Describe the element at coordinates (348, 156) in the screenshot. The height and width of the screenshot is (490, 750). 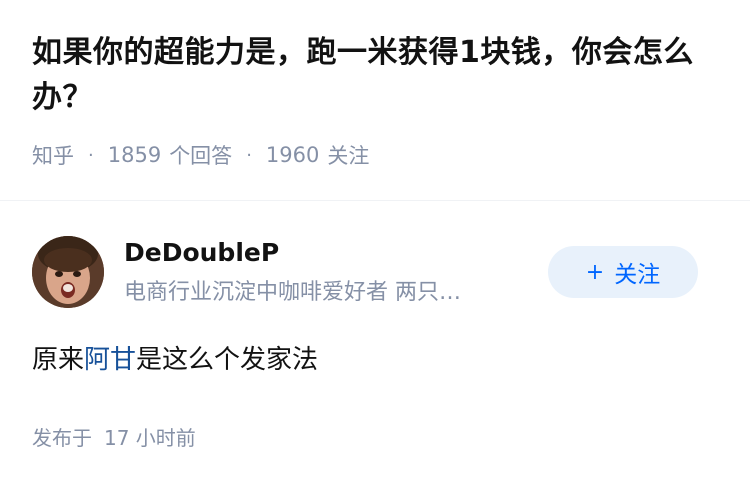
I see `follower-count-label: 关注` at that location.